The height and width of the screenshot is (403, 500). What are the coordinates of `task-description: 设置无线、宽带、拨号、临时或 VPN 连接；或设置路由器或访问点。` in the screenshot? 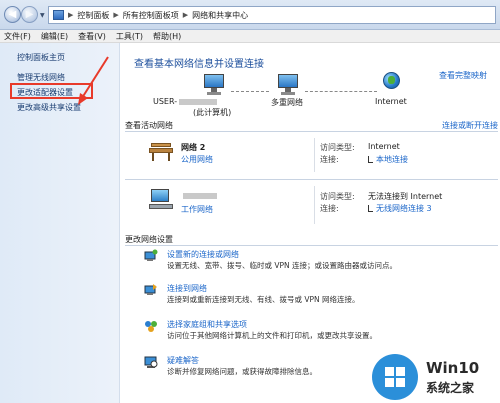 It's located at (282, 265).